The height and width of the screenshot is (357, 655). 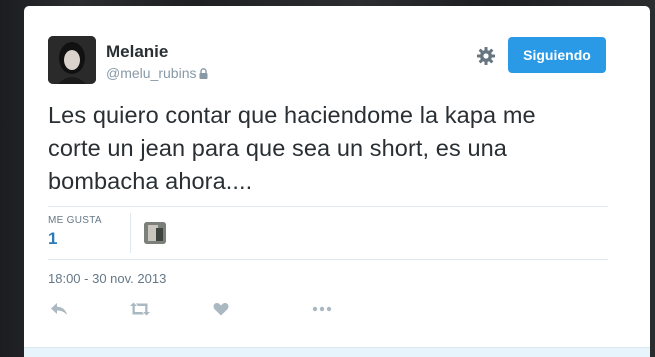 What do you see at coordinates (130, 233) in the screenshot?
I see `stats-divider` at bounding box center [130, 233].